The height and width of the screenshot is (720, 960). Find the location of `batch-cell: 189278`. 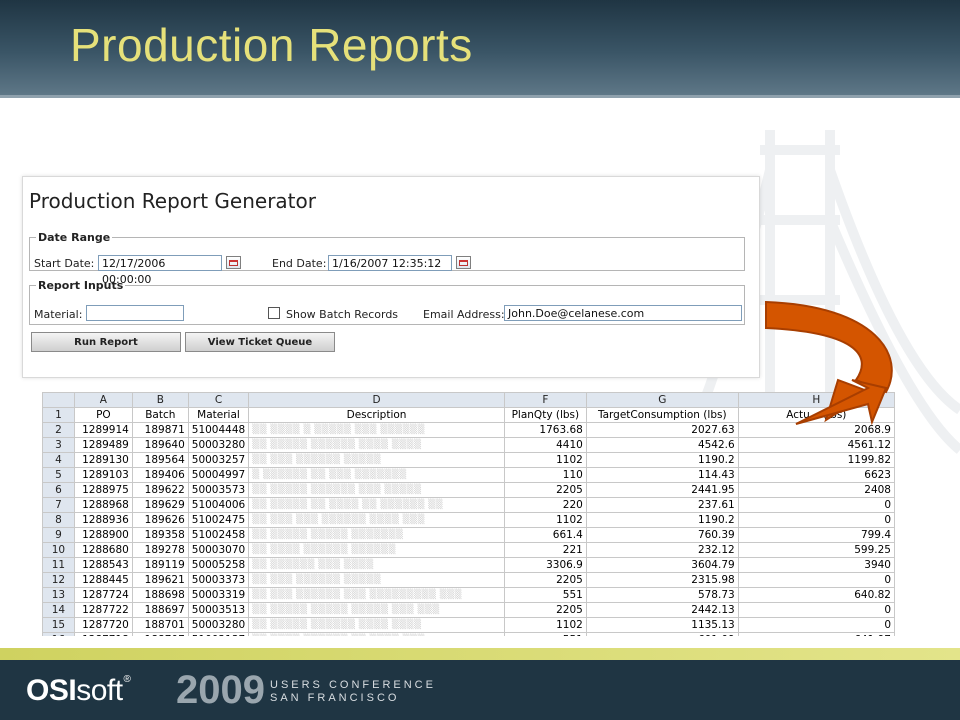

batch-cell: 189278 is located at coordinates (160, 550).